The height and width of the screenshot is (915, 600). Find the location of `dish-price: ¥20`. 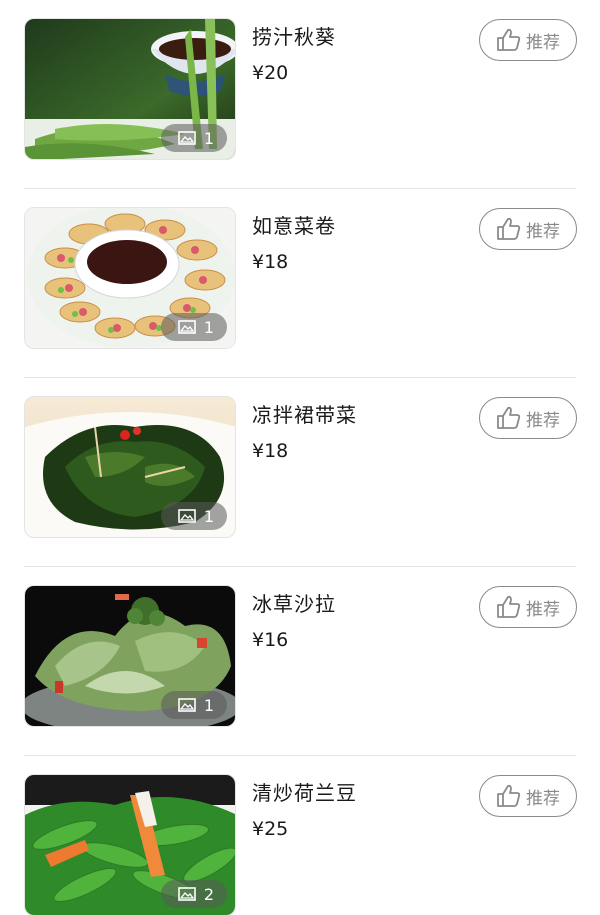

dish-price: ¥20 is located at coordinates (270, 73).